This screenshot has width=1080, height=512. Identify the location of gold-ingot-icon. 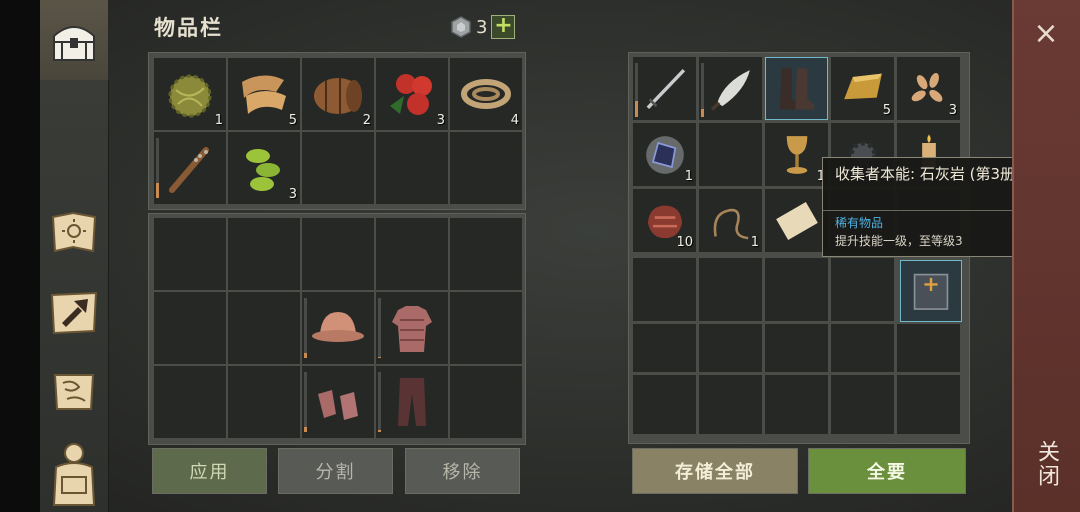
(863, 86).